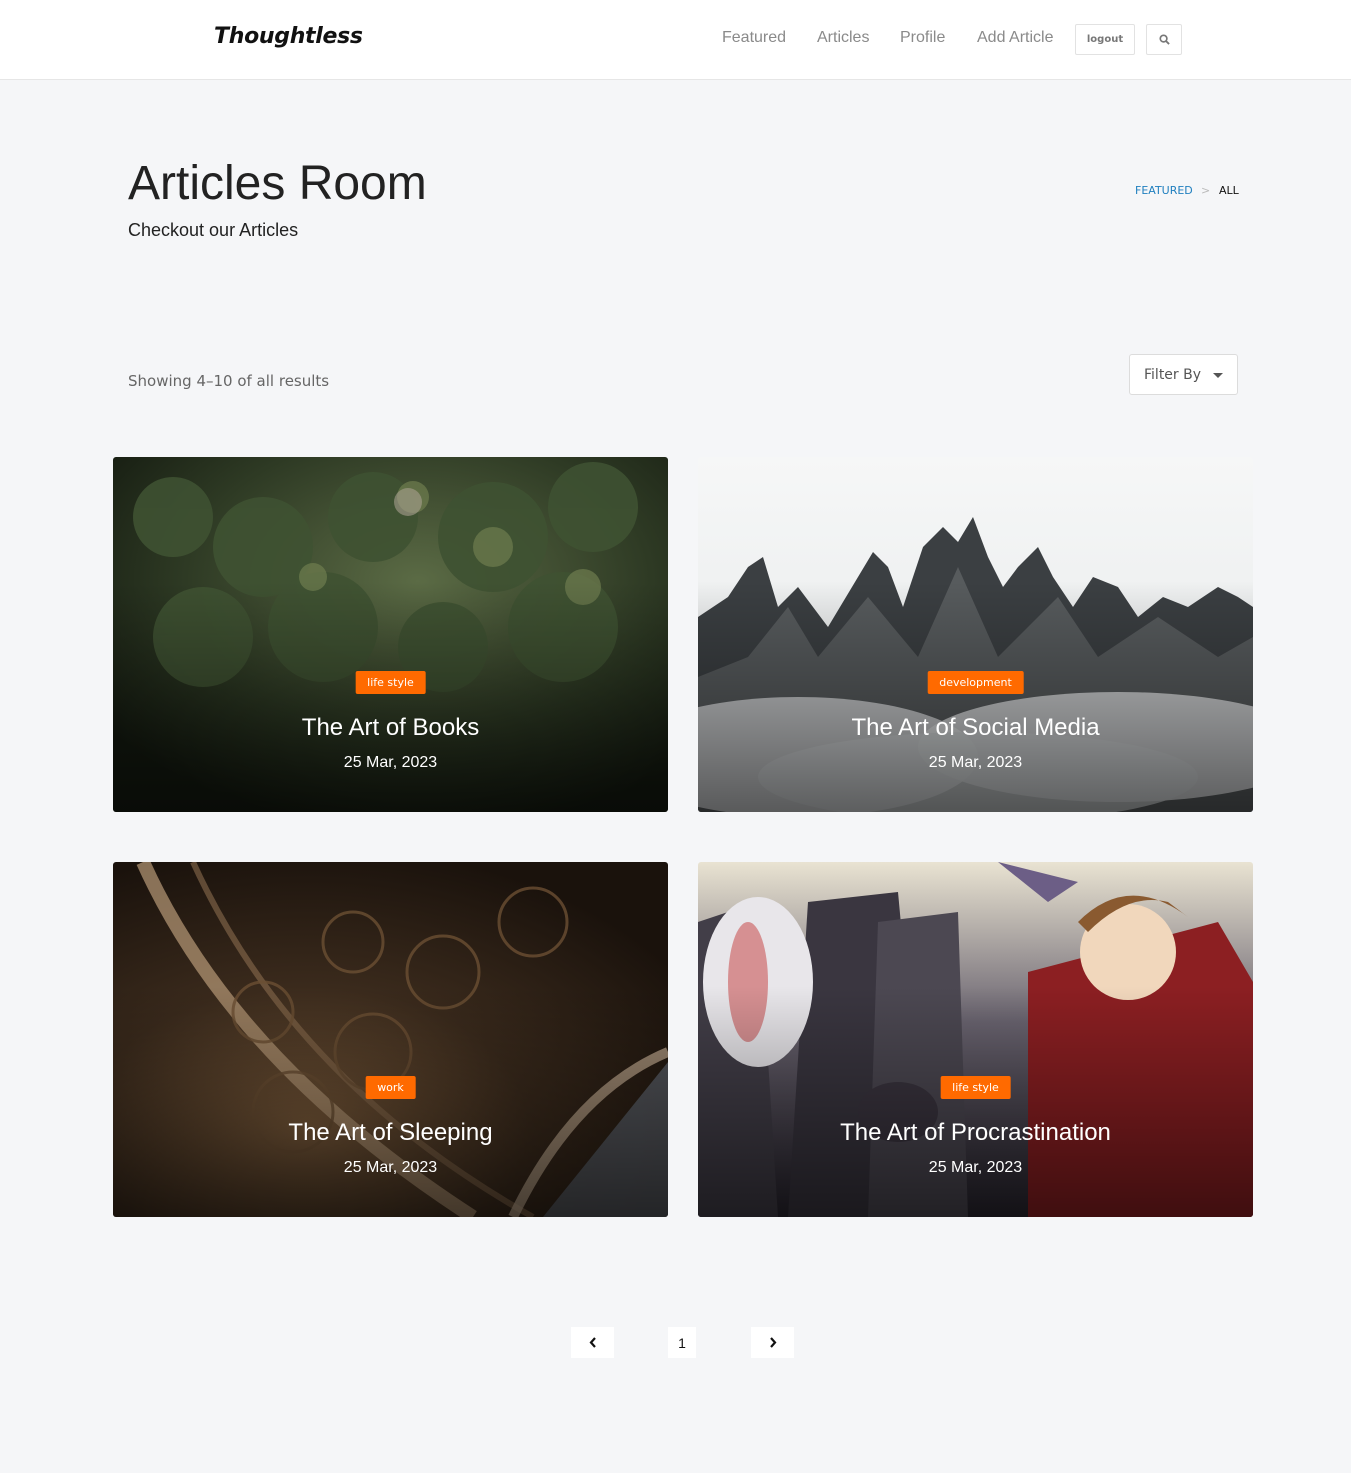 The width and height of the screenshot is (1351, 1473). Describe the element at coordinates (1229, 190) in the screenshot. I see `breadcrumb-current: ALL` at that location.